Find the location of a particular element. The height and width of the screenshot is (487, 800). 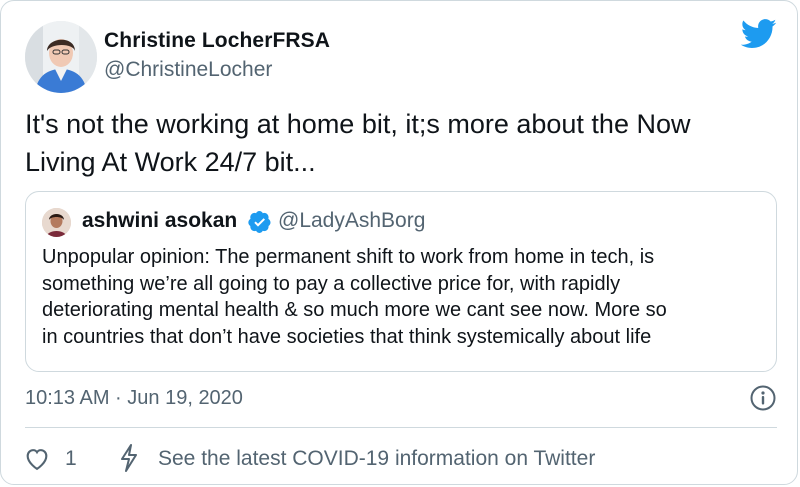

tweet-timestamp: 10:13 AM · Jun 19, 2020 is located at coordinates (134, 398).